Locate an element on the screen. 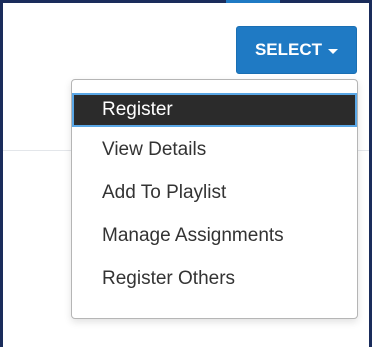 The height and width of the screenshot is (347, 372). menu-item-label: View Details is located at coordinates (154, 149).